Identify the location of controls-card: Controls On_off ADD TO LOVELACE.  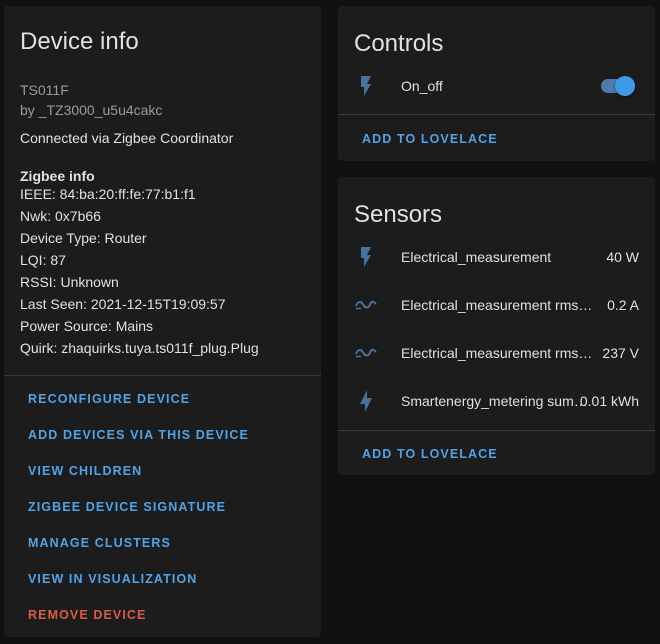
(496, 83).